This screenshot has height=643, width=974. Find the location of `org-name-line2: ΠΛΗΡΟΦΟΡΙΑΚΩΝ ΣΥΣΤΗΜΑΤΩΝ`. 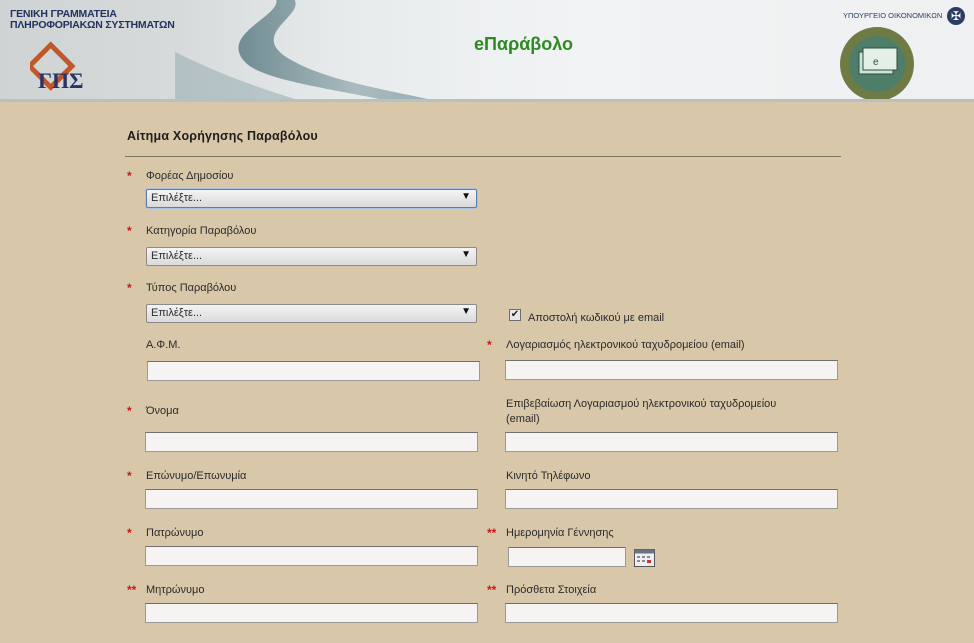

org-name-line2: ΠΛΗΡΟΦΟΡΙΑΚΩΝ ΣΥΣΤΗΜΑΤΩΝ is located at coordinates (92, 25).